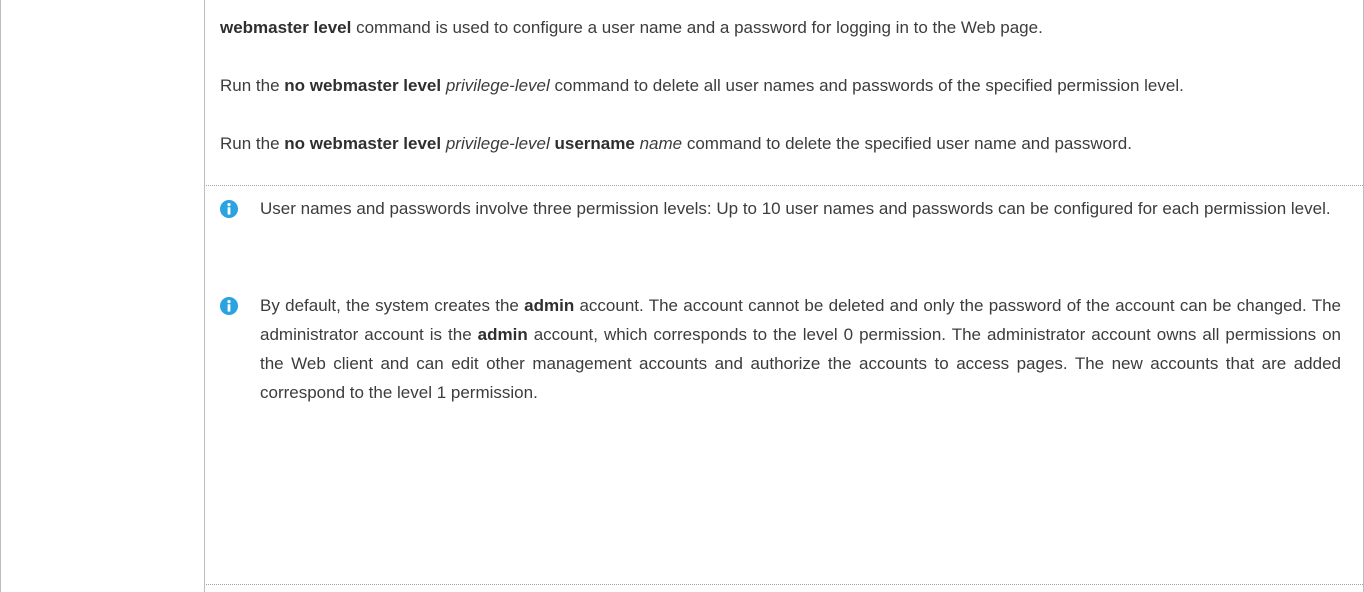 The height and width of the screenshot is (592, 1364). Describe the element at coordinates (594, 143) in the screenshot. I see `bold-keyword: username` at that location.